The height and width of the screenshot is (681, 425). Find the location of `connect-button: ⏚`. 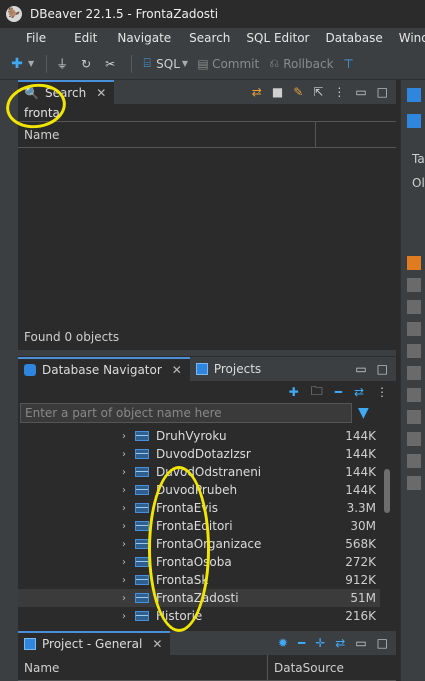

connect-button: ⏚ is located at coordinates (62, 64).